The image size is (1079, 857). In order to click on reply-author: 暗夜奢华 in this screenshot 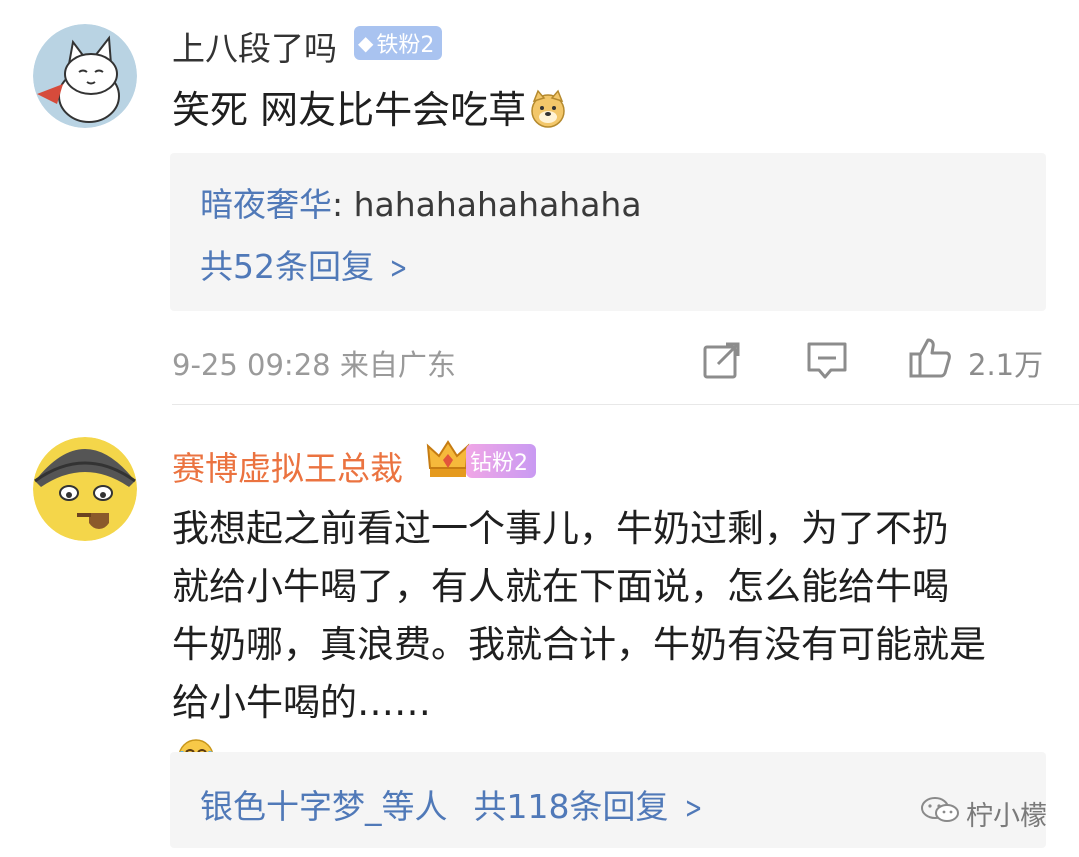, I will do `click(266, 204)`.